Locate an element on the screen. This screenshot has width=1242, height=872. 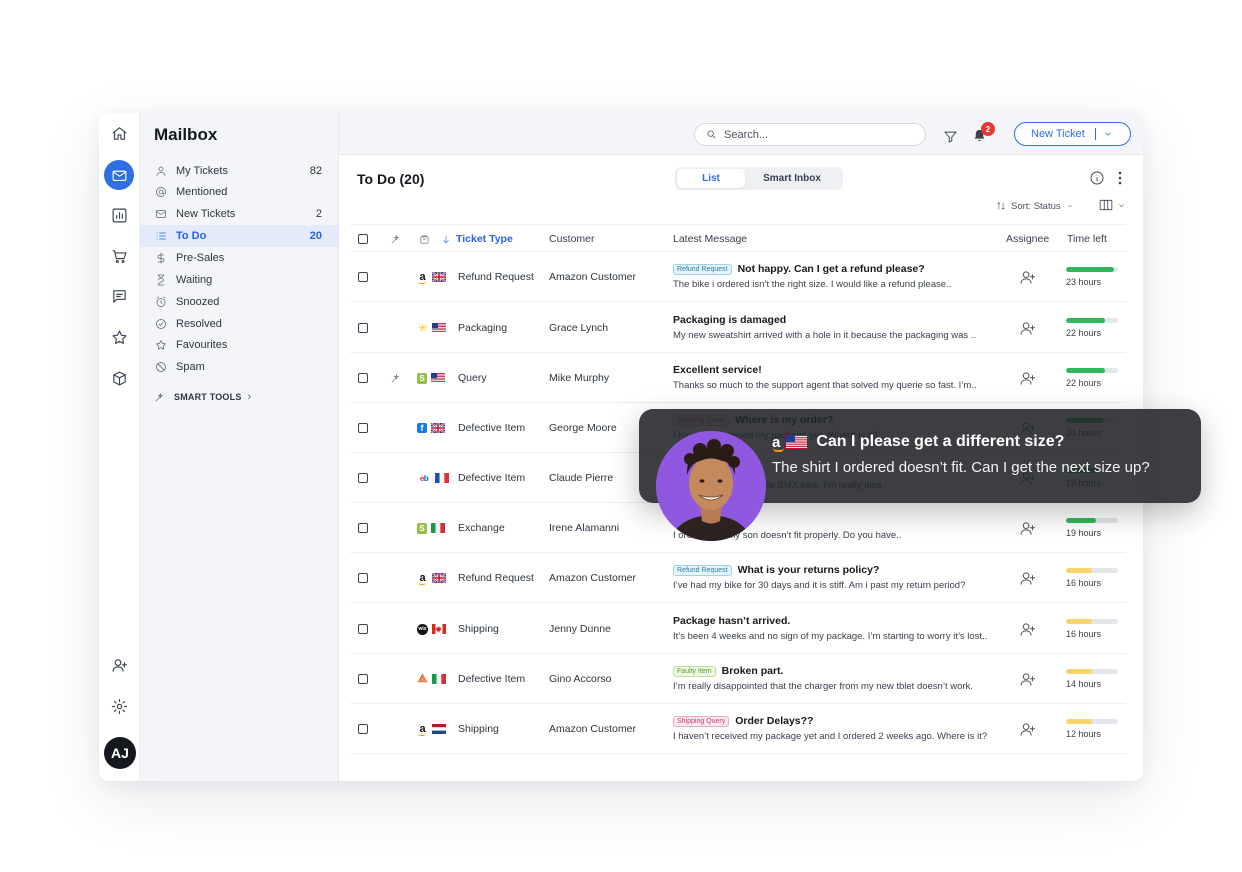
it-flag-icon is located at coordinates (438, 528).